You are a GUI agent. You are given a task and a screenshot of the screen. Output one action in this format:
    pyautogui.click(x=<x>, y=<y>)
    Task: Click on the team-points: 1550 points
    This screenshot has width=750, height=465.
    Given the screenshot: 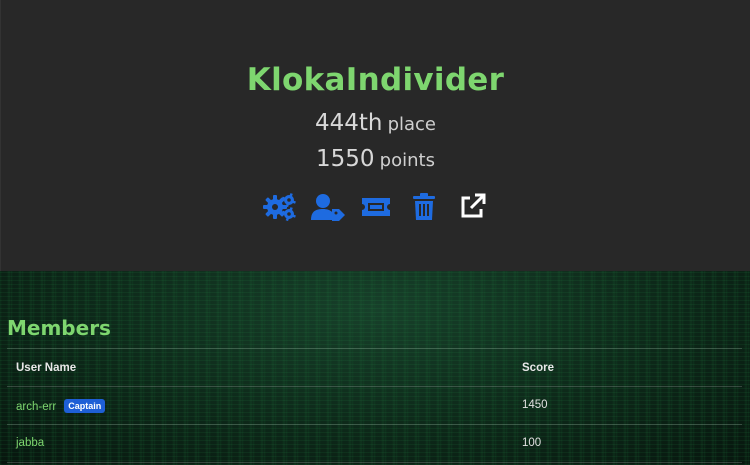 What is the action you would take?
    pyautogui.click(x=375, y=159)
    